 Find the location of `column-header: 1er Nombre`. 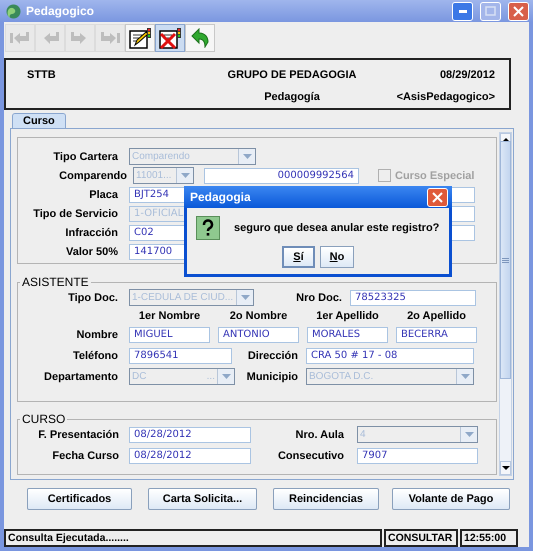

column-header: 1er Nombre is located at coordinates (170, 316).